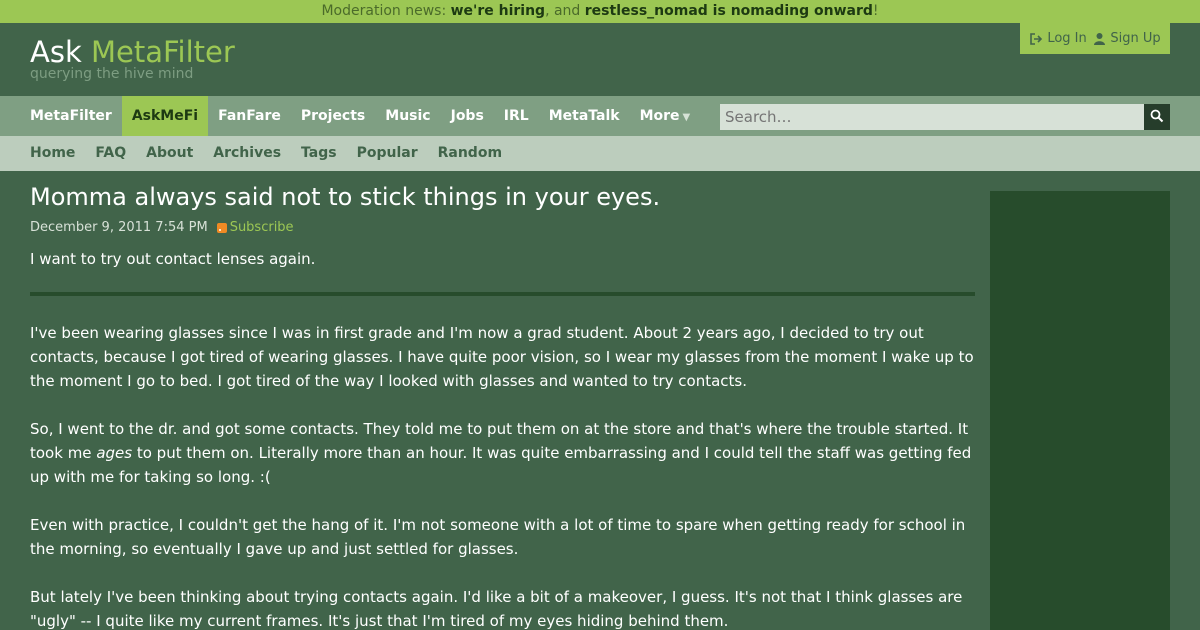 The image size is (1200, 630). I want to click on hiring-link: we're hiring, so click(498, 11).